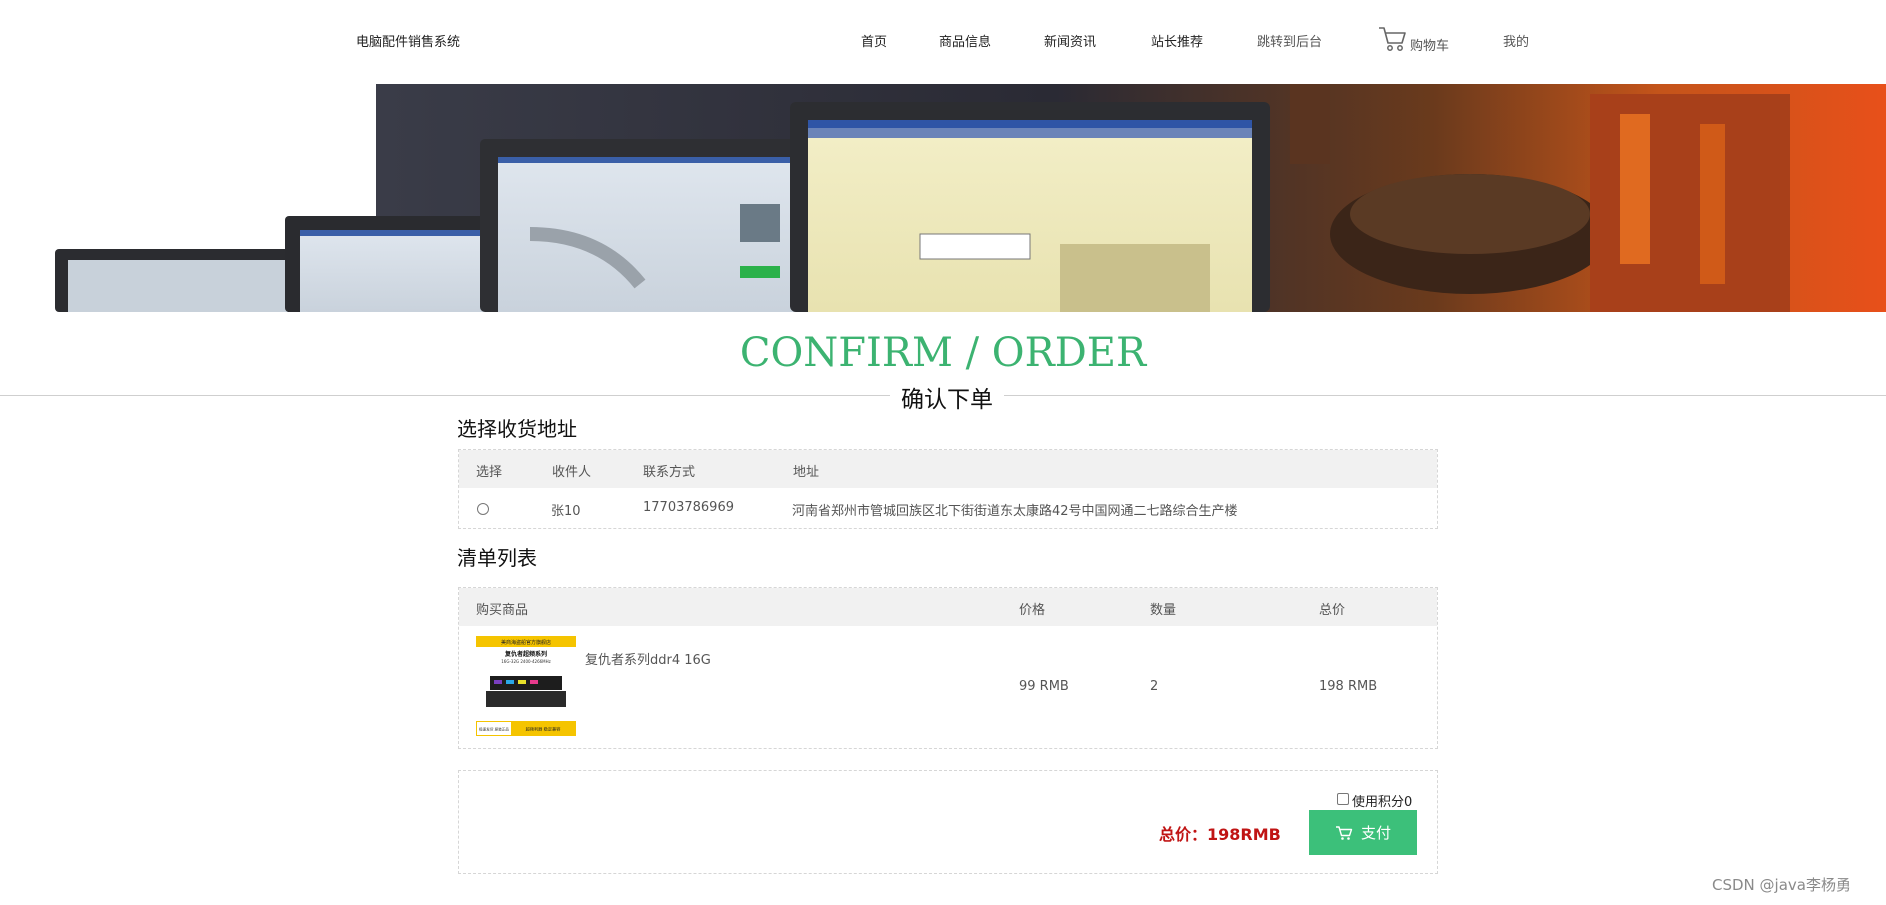 This screenshot has width=1886, height=905. What do you see at coordinates (1343, 799) in the screenshot?
I see `use-points-checkbox` at bounding box center [1343, 799].